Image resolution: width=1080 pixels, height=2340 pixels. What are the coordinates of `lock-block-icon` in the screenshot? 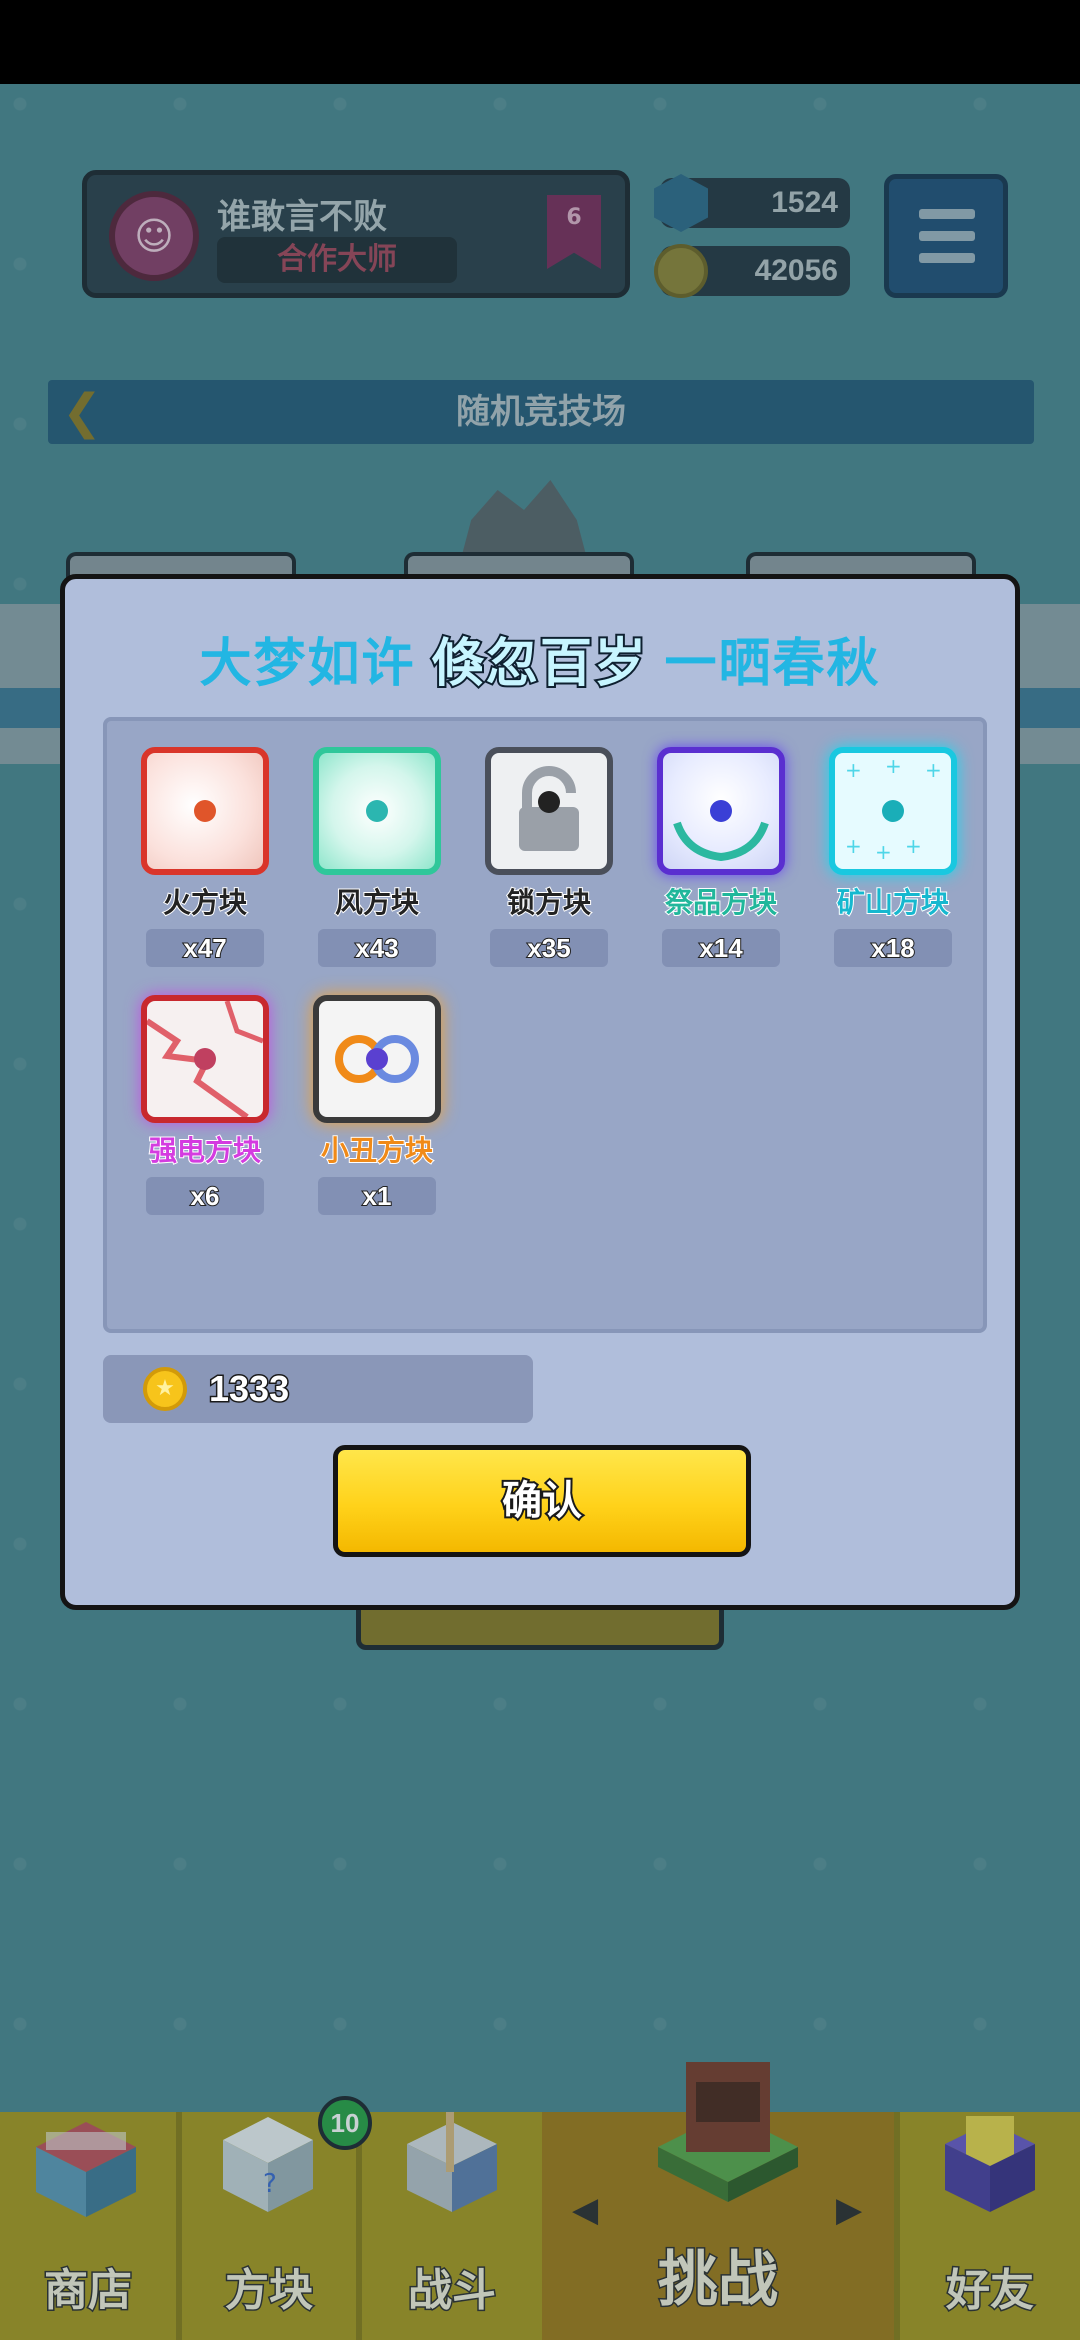 It's located at (549, 811).